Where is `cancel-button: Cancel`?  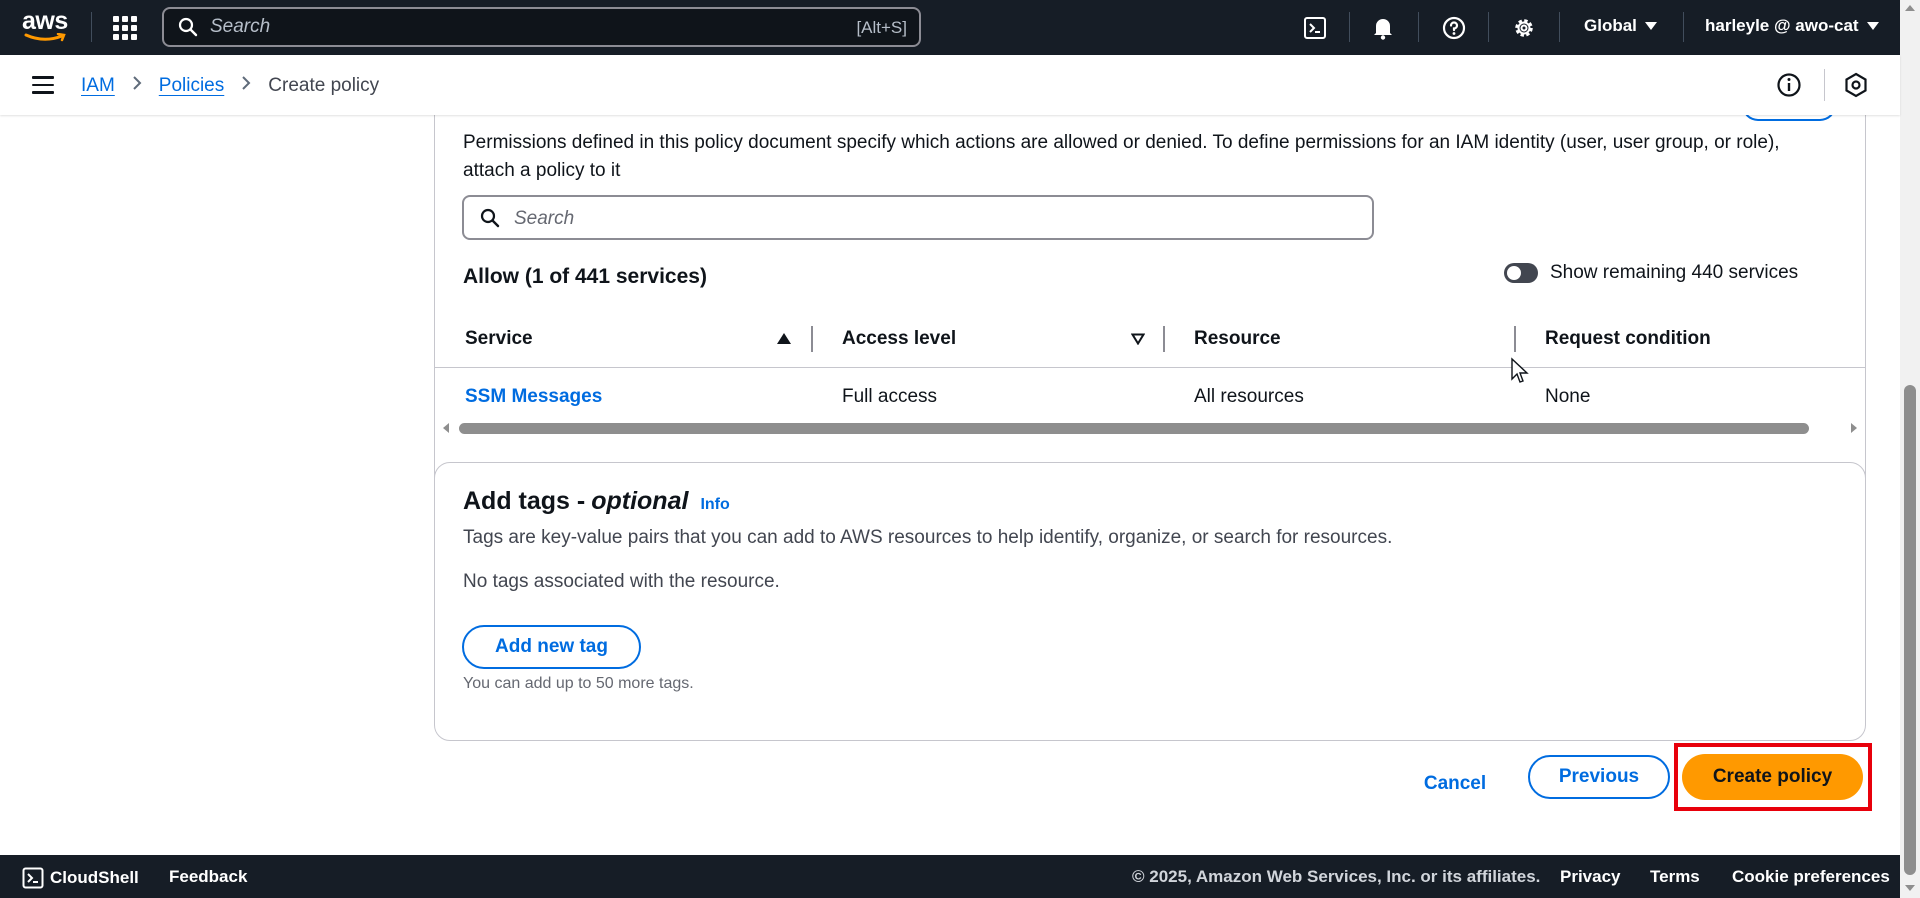 cancel-button: Cancel is located at coordinates (1455, 784).